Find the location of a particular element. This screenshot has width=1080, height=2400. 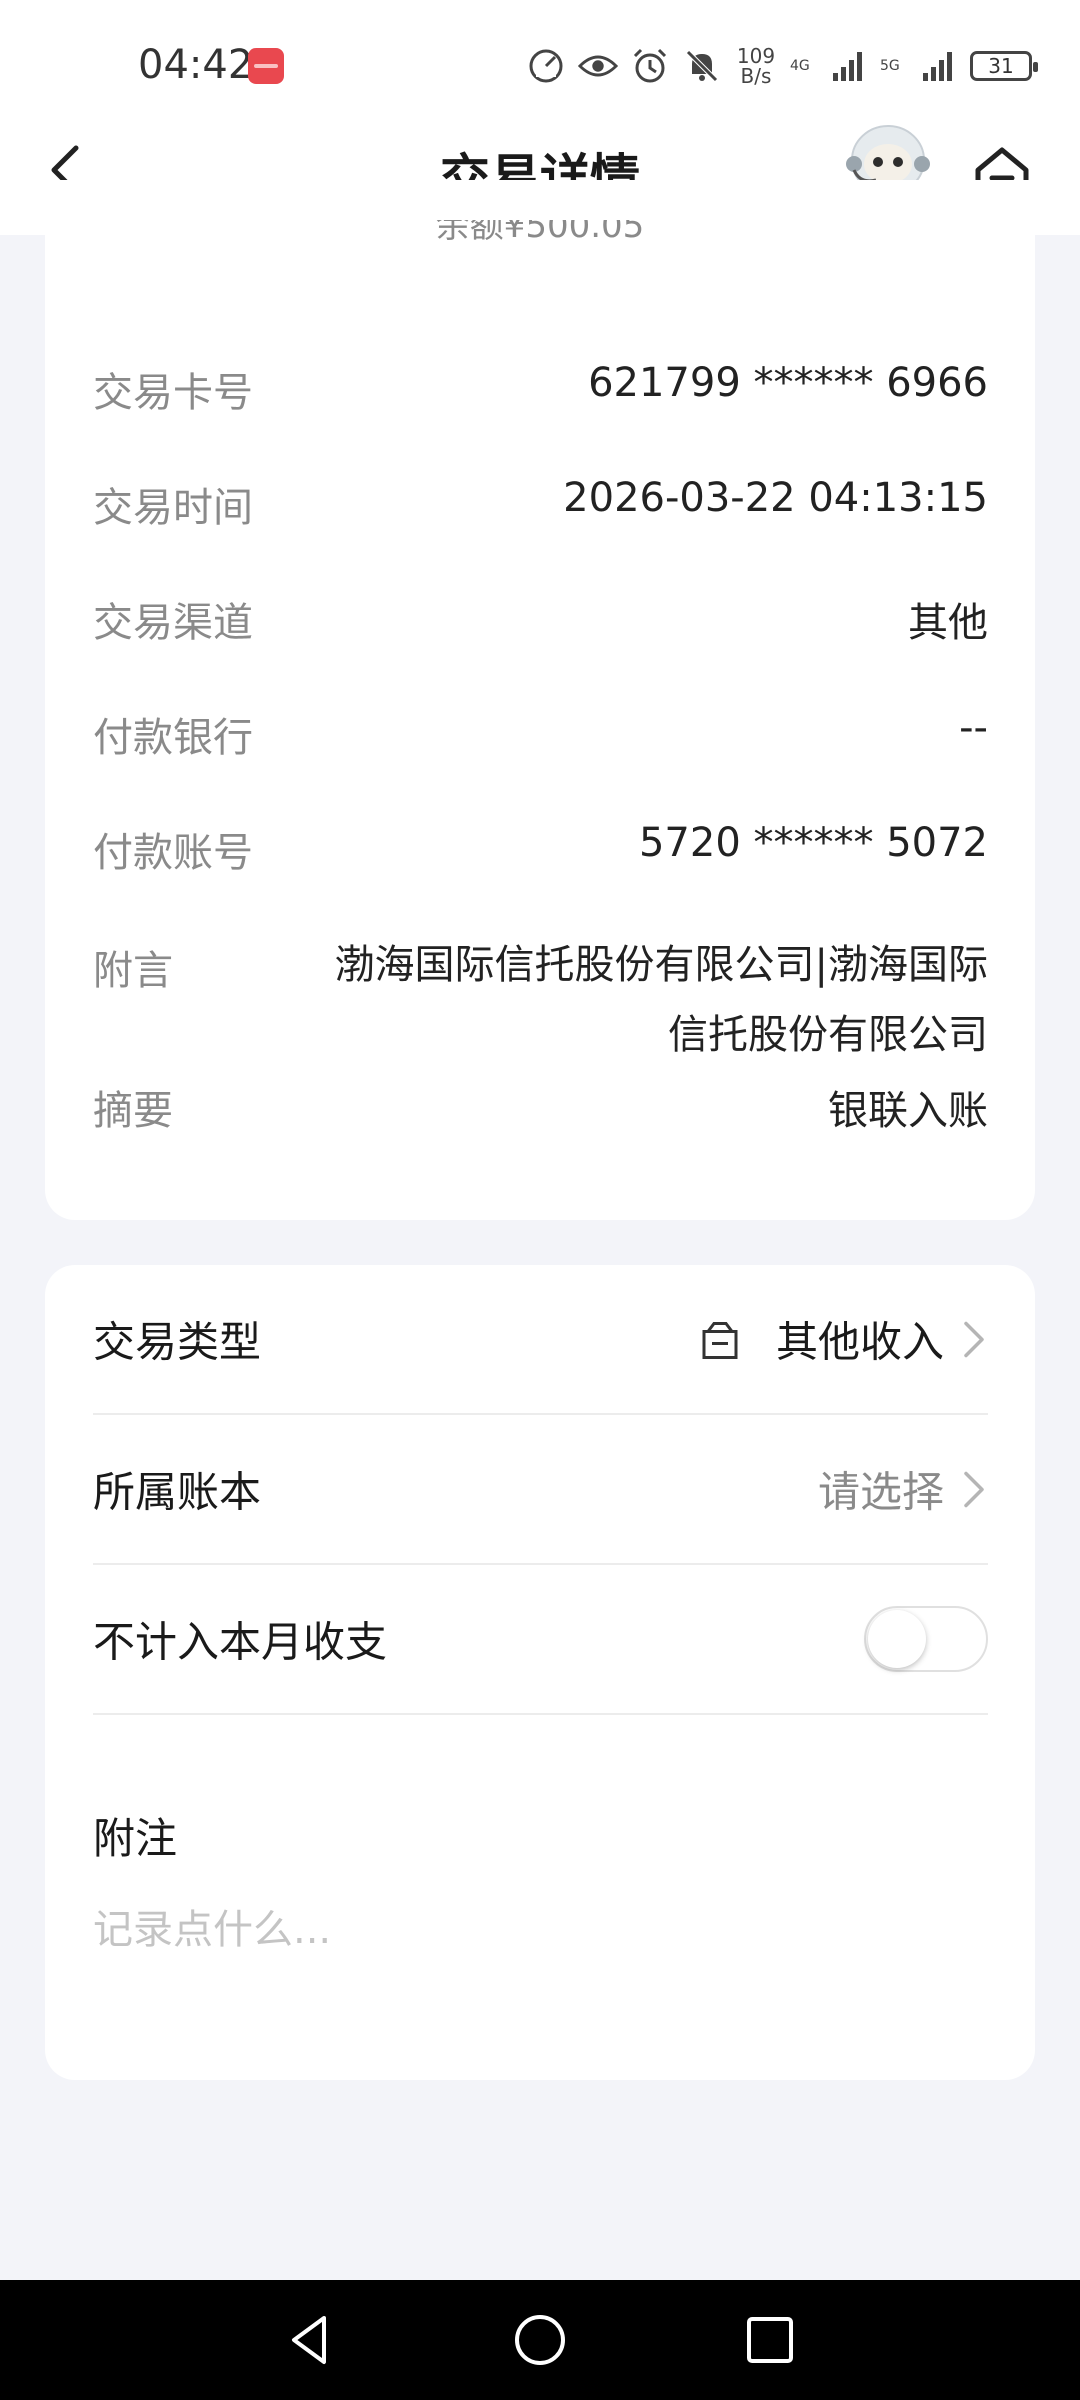

square-recents-icon is located at coordinates (770, 2340).